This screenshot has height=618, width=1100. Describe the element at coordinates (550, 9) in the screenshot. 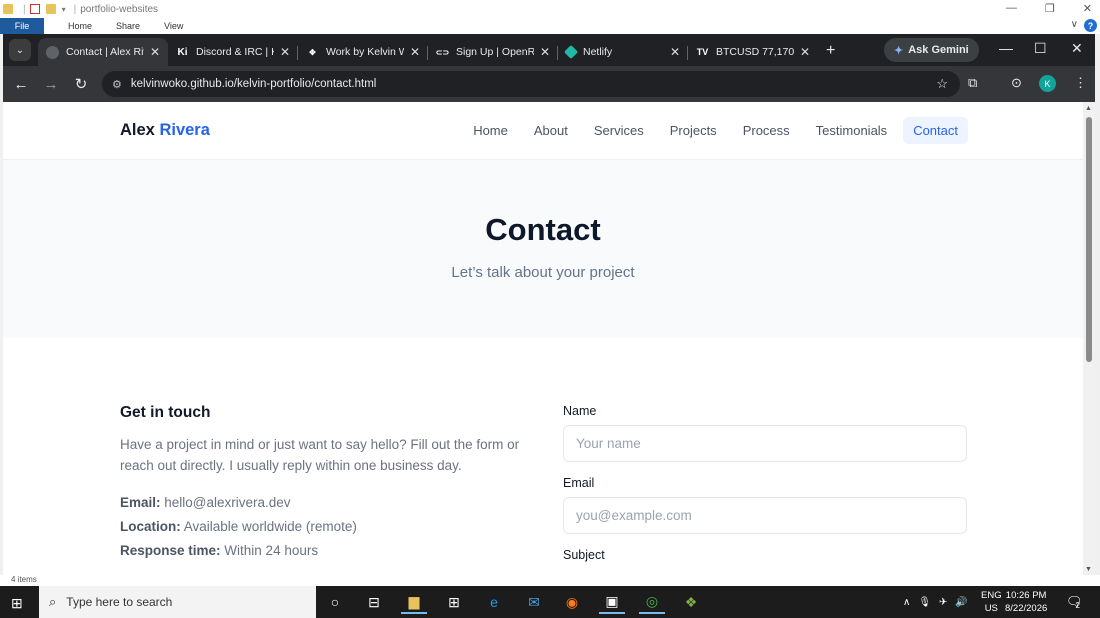

I see `explorer-titlebar: | ▾ | portfolio-websites` at that location.